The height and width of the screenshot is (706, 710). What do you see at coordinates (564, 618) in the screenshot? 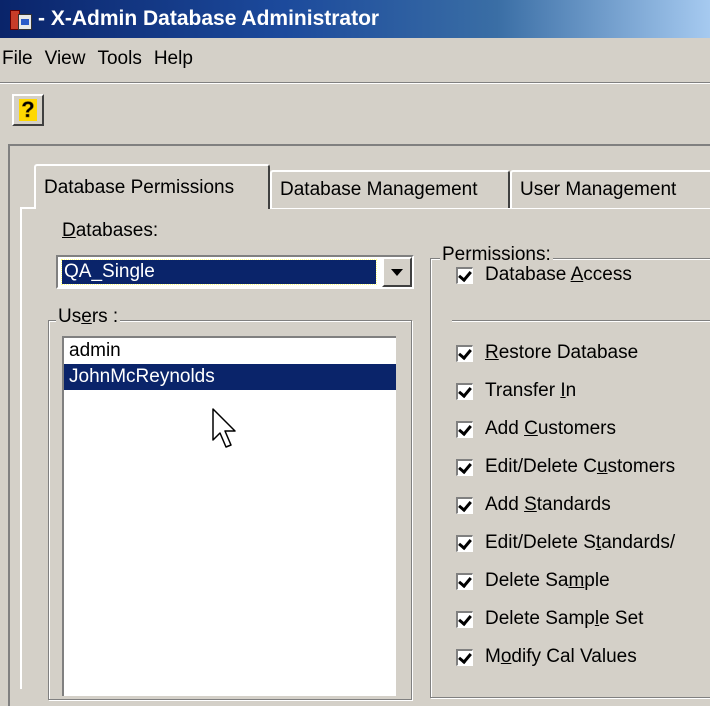
I see `checkbox-label: Delete Sample Set` at bounding box center [564, 618].